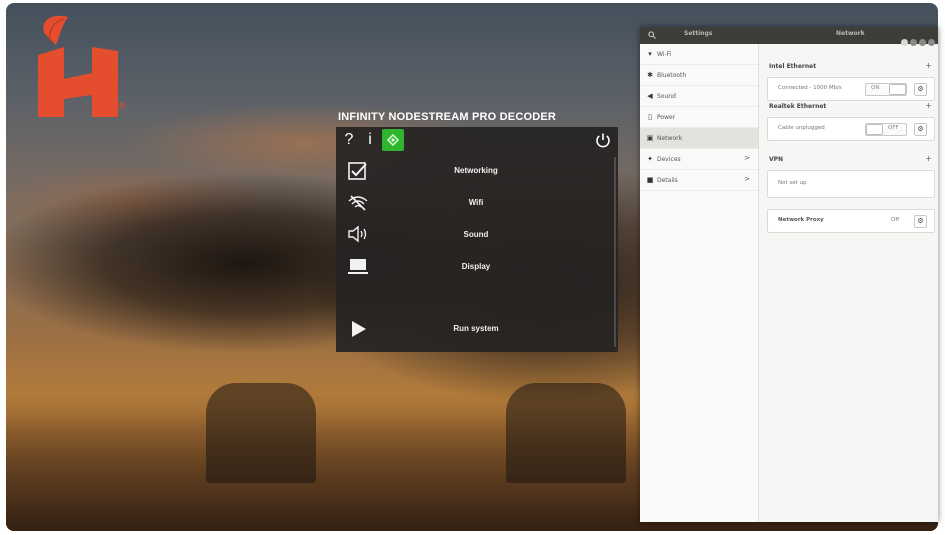 The image size is (945, 535). Describe the element at coordinates (851, 184) in the screenshot. I see `vpn-row: Not set up` at that location.